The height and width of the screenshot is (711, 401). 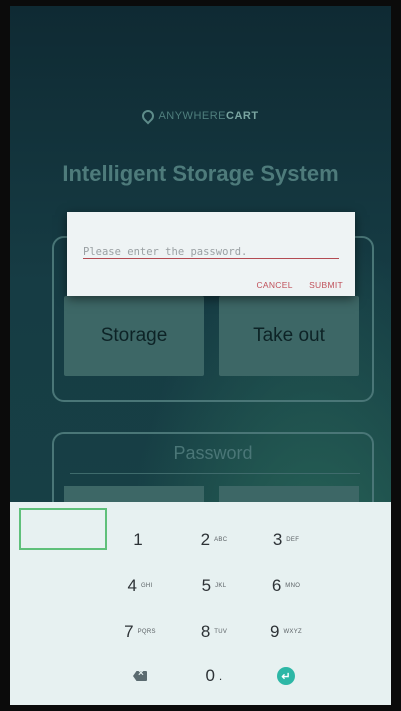 I want to click on backspace-key, so click(x=140, y=676).